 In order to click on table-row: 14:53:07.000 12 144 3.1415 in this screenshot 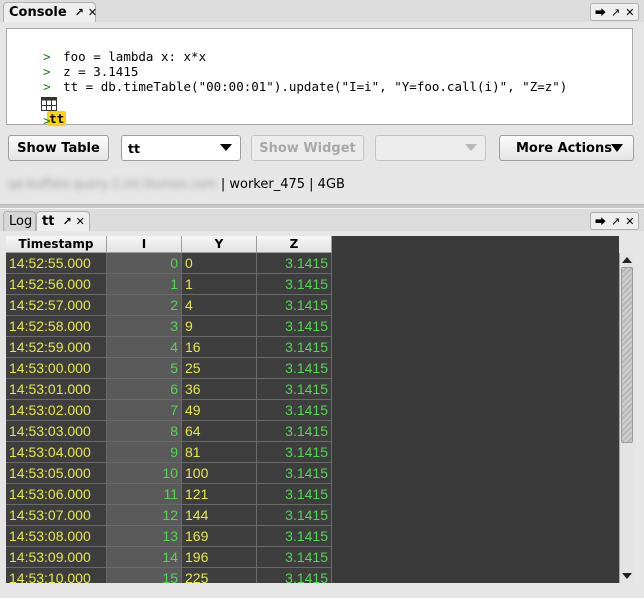, I will do `click(169, 515)`.